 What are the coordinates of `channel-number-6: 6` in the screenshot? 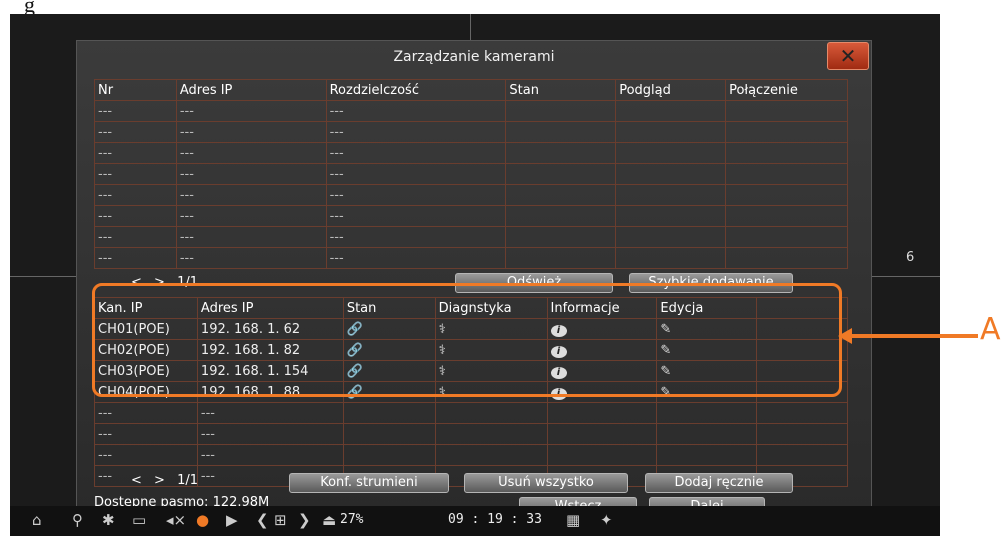 It's located at (910, 257).